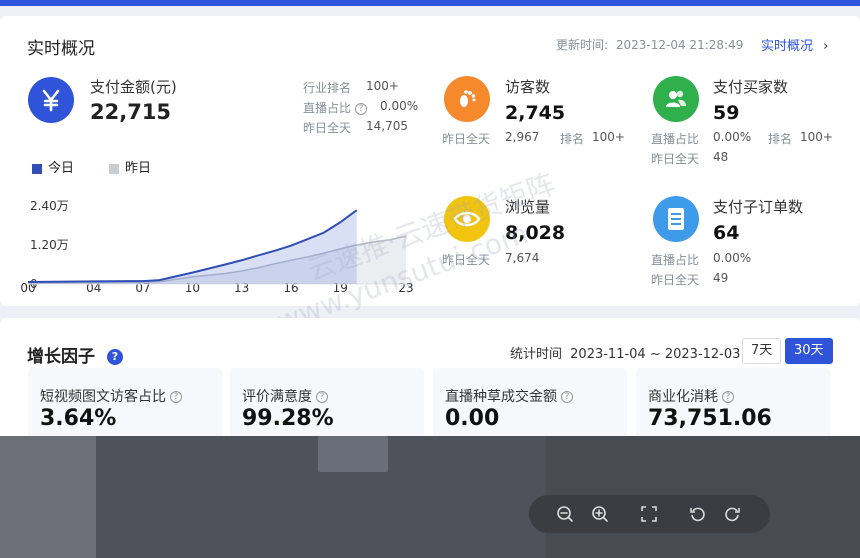  I want to click on visitors-yesterday-value: 2,967, so click(522, 137).